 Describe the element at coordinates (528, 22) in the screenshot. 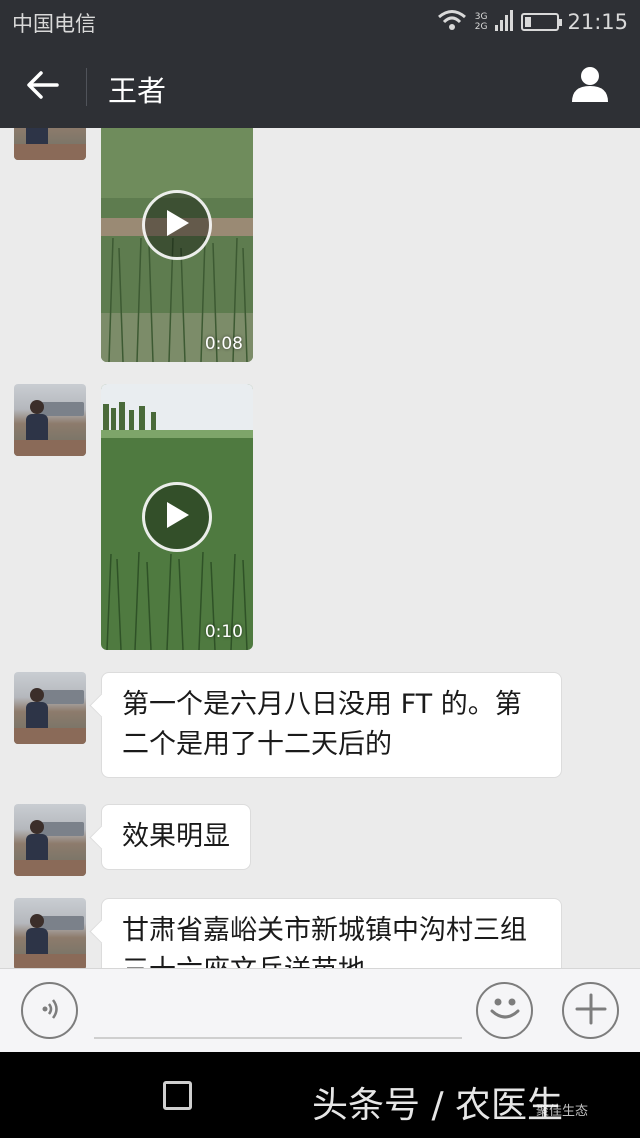

I see `battery-fill` at that location.